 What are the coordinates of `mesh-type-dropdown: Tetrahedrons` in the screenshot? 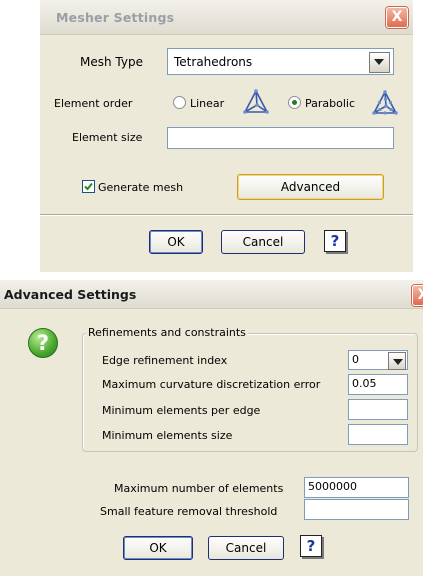 It's located at (280, 61).